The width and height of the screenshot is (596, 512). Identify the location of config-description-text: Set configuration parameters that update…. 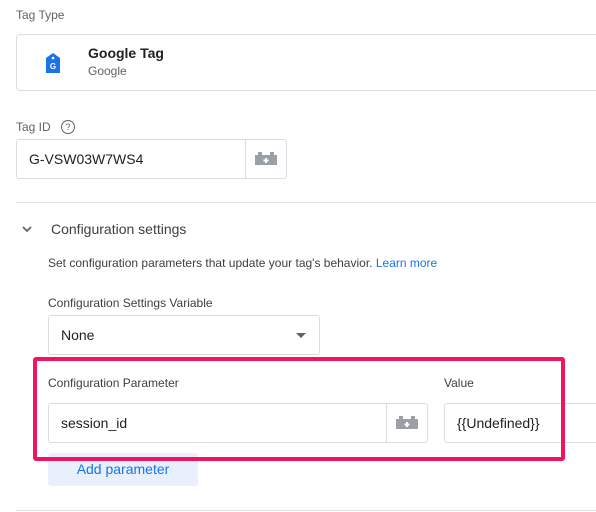
(210, 263).